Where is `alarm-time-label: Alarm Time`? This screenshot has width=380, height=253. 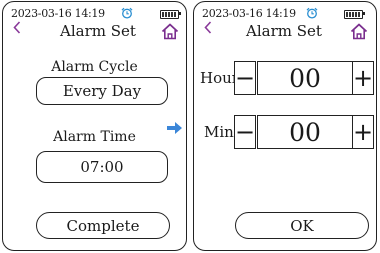
alarm-time-label: Alarm Time is located at coordinates (94, 137).